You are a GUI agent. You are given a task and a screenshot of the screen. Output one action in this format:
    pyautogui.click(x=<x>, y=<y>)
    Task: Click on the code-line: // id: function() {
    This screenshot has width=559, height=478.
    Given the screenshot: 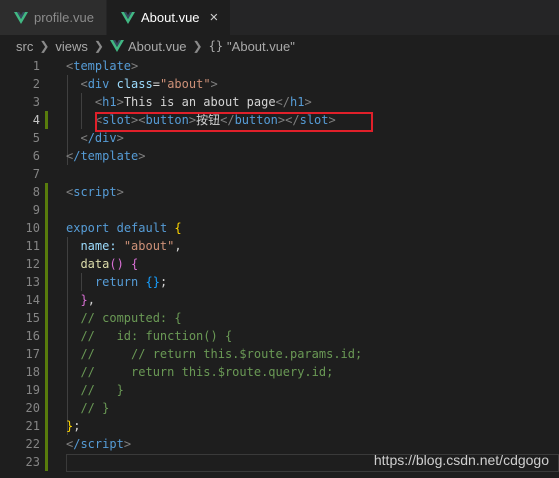 What is the action you would take?
    pyautogui.click(x=156, y=336)
    